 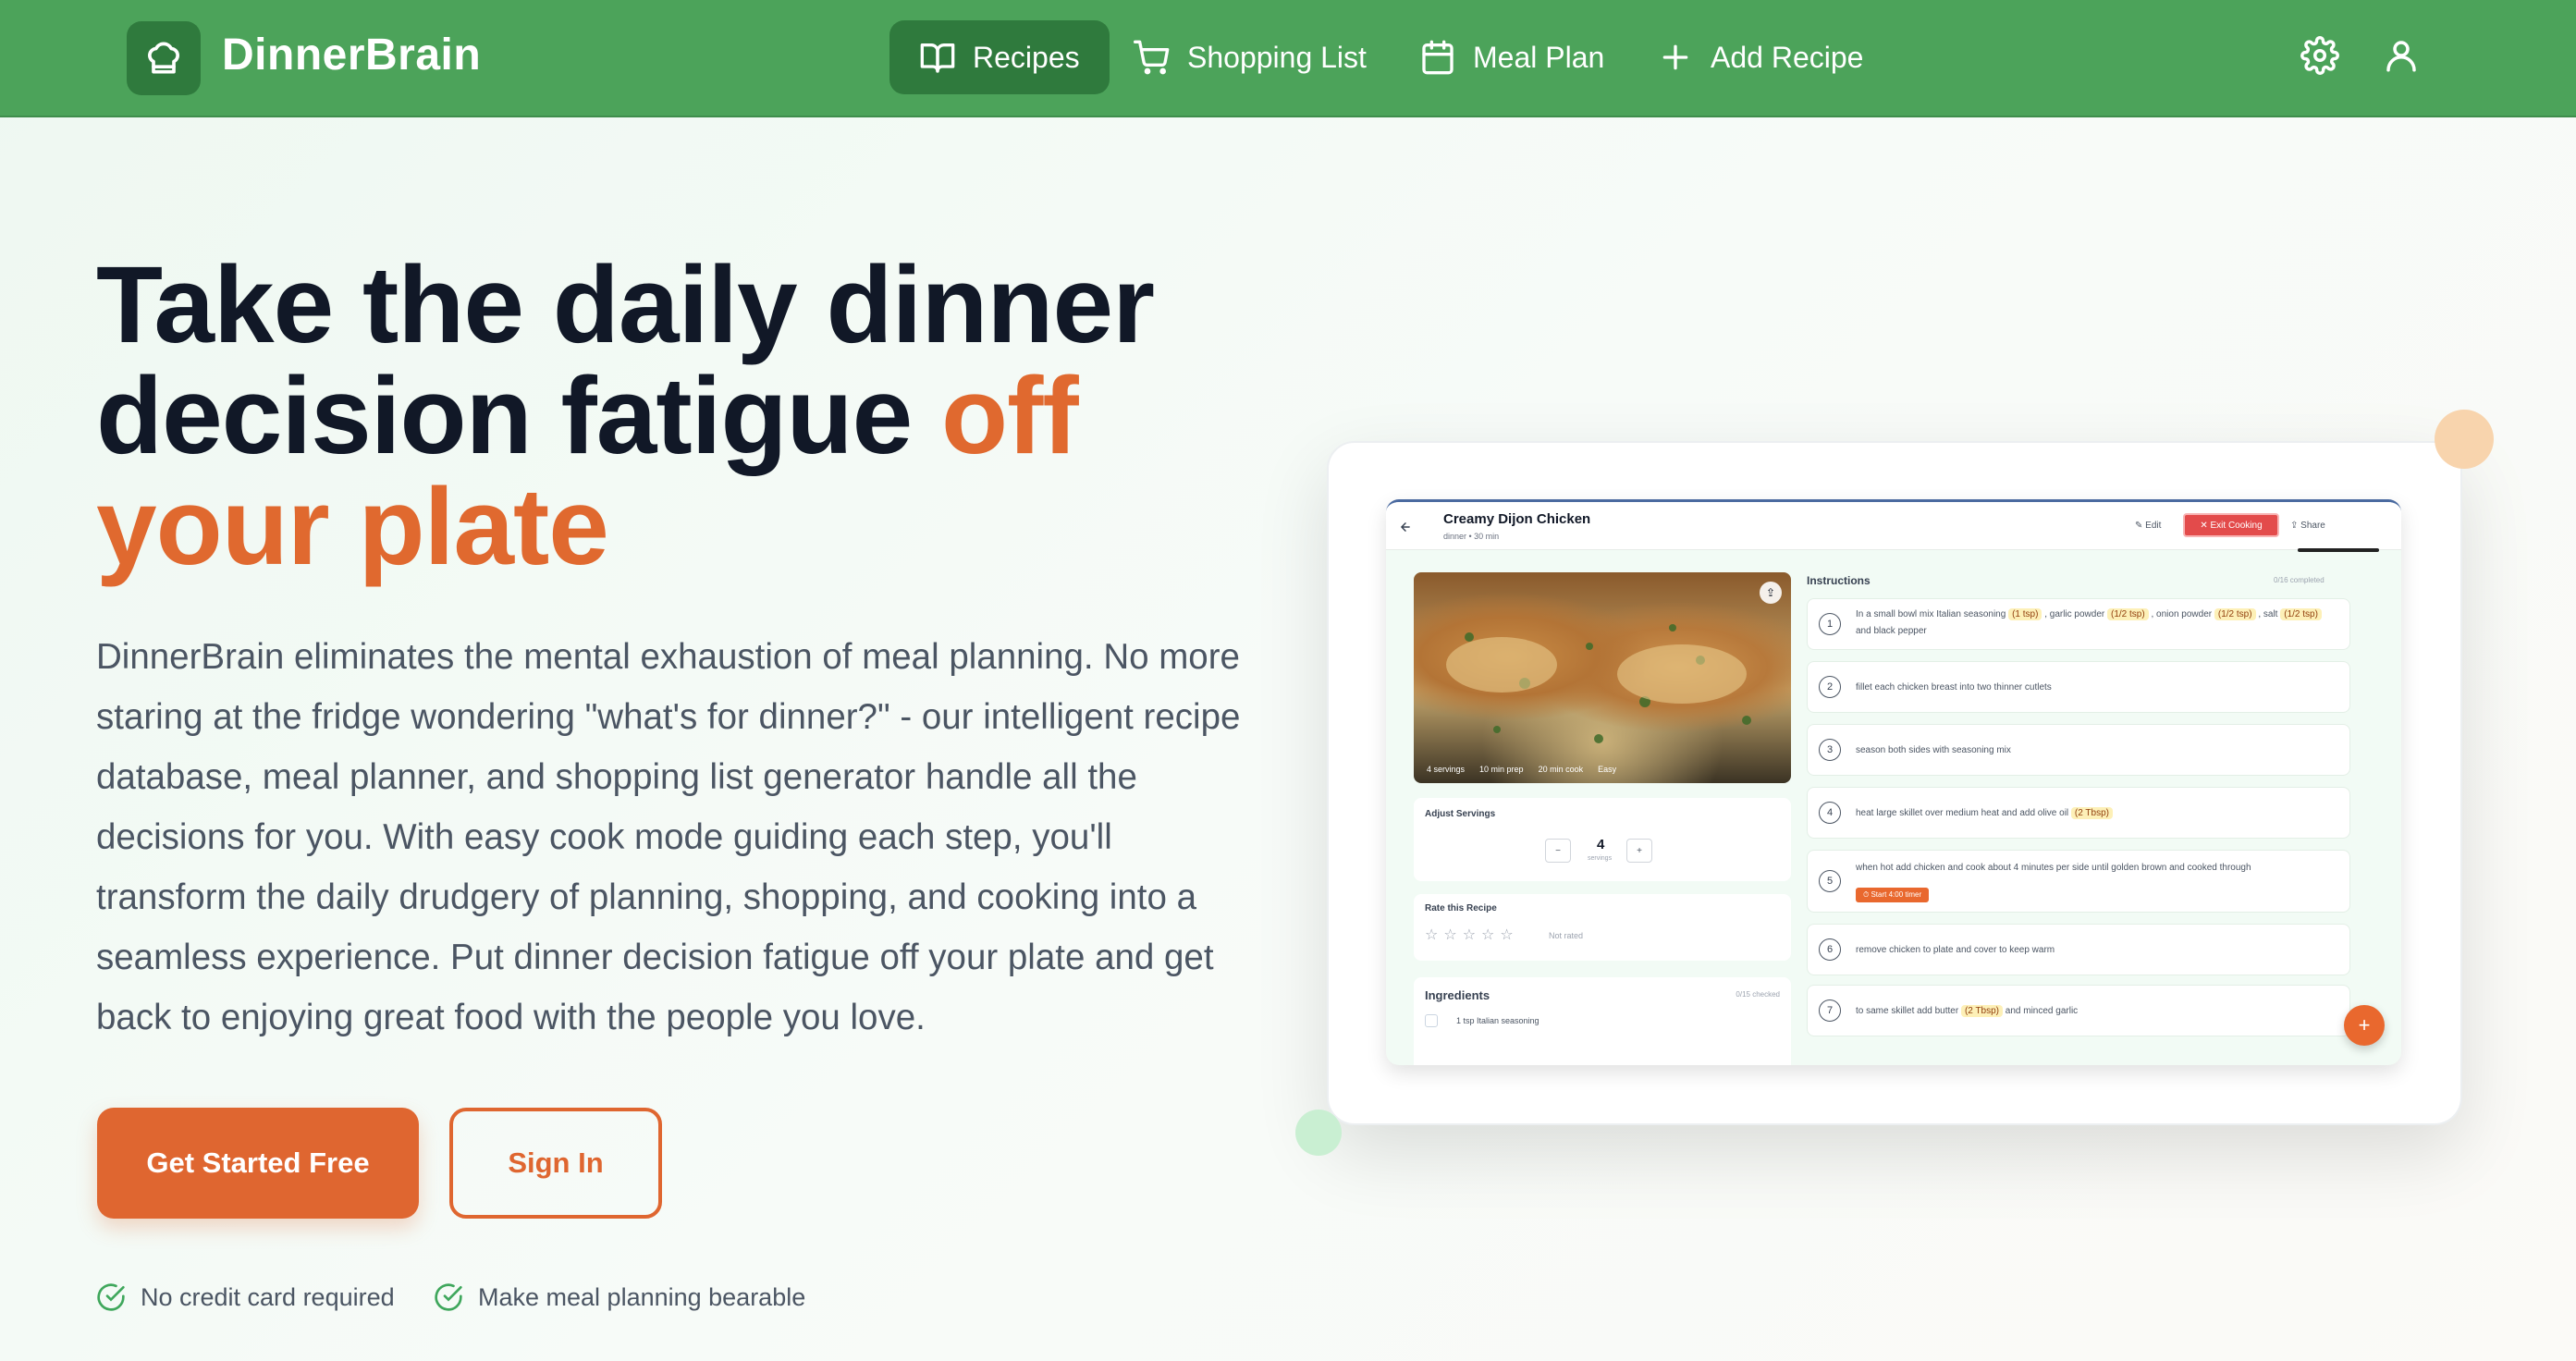 What do you see at coordinates (2181, 614) in the screenshot?
I see `step-text-part: , onion powder` at bounding box center [2181, 614].